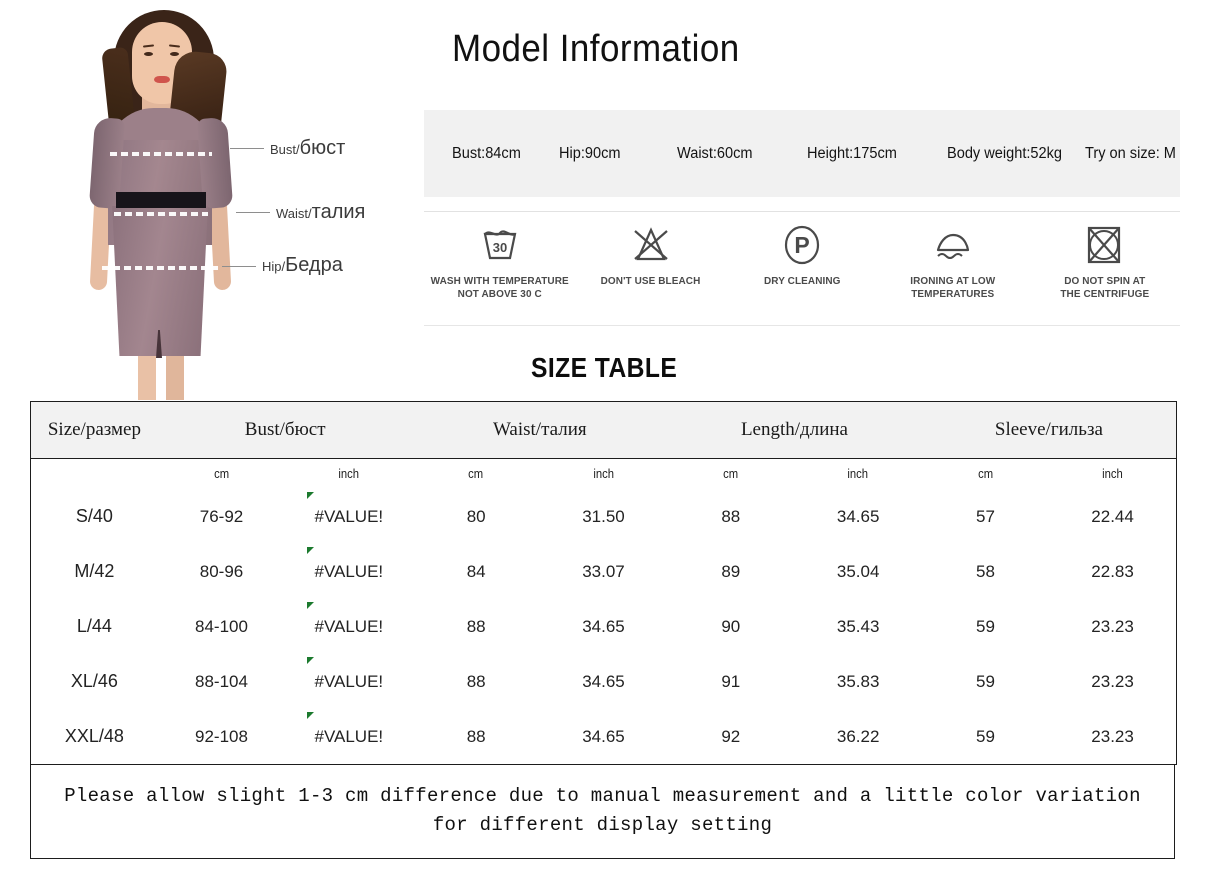 Image resolution: width=1208 pixels, height=877 pixels. What do you see at coordinates (94, 736) in the screenshot?
I see `cell-size: XXL/48` at bounding box center [94, 736].